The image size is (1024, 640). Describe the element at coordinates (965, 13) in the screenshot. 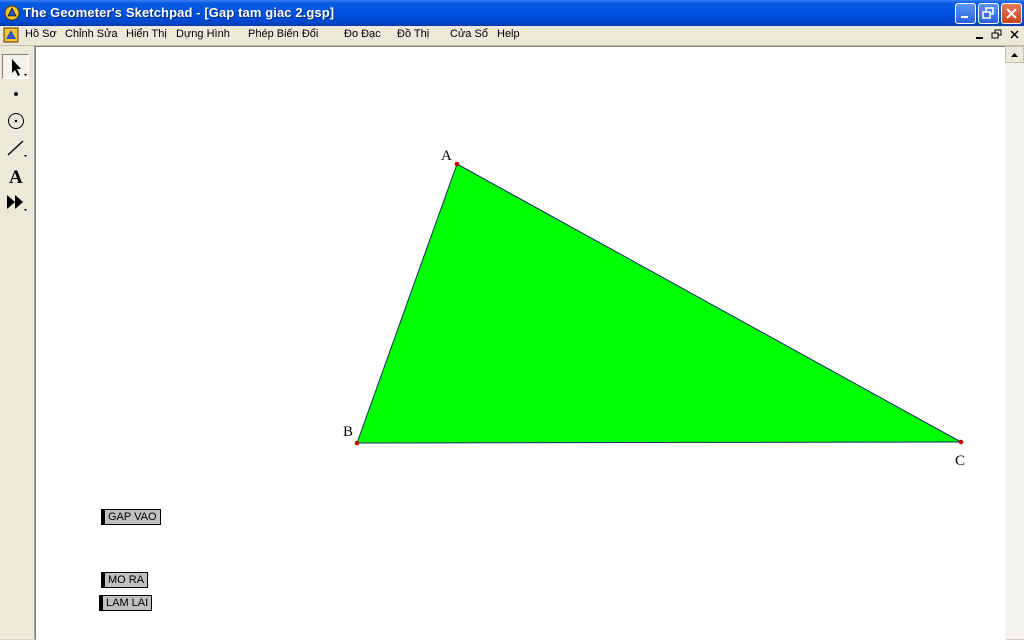

I see `minimize-button` at that location.